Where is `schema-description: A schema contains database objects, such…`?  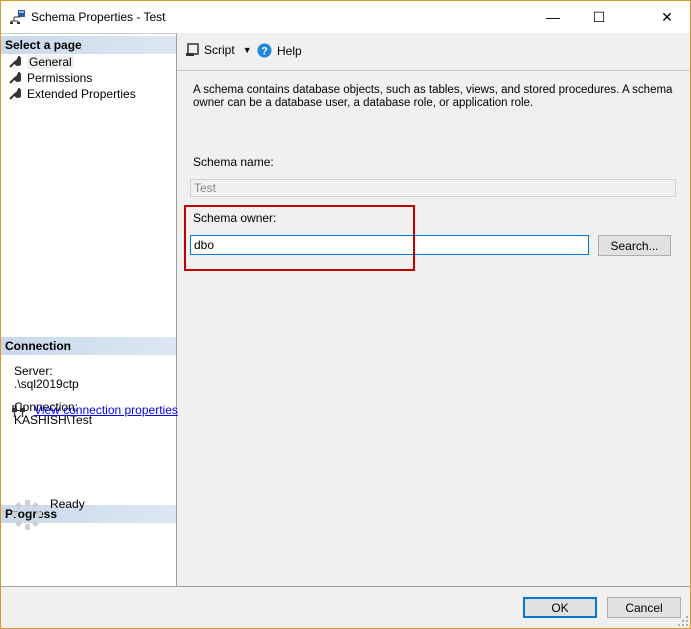 schema-description: A schema contains database objects, such… is located at coordinates (433, 96).